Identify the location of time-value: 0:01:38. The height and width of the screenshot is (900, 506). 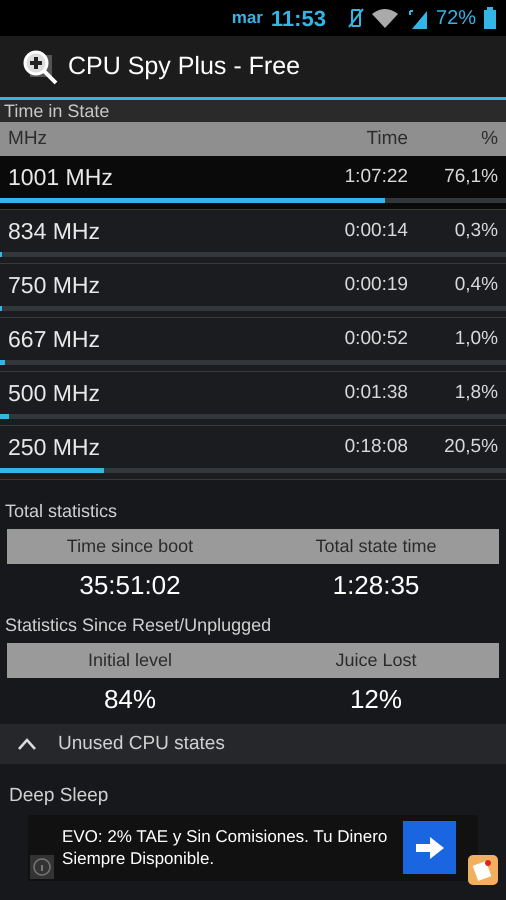
(376, 392).